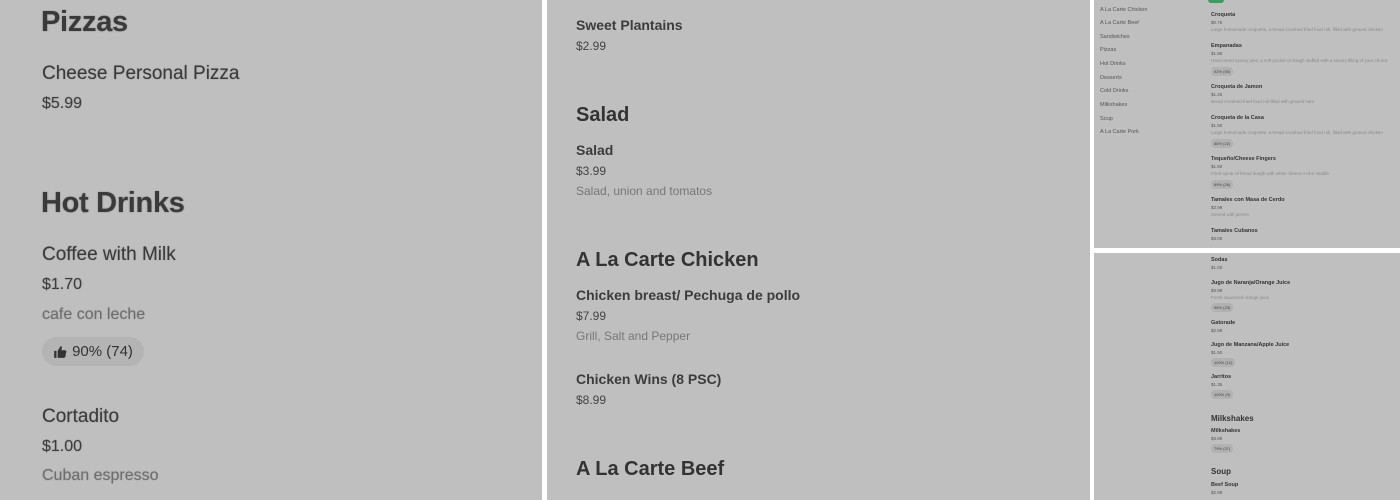 Image resolution: width=1400 pixels, height=500 pixels. Describe the element at coordinates (1115, 37) in the screenshot. I see `sidebar-item: Sandwiches` at that location.